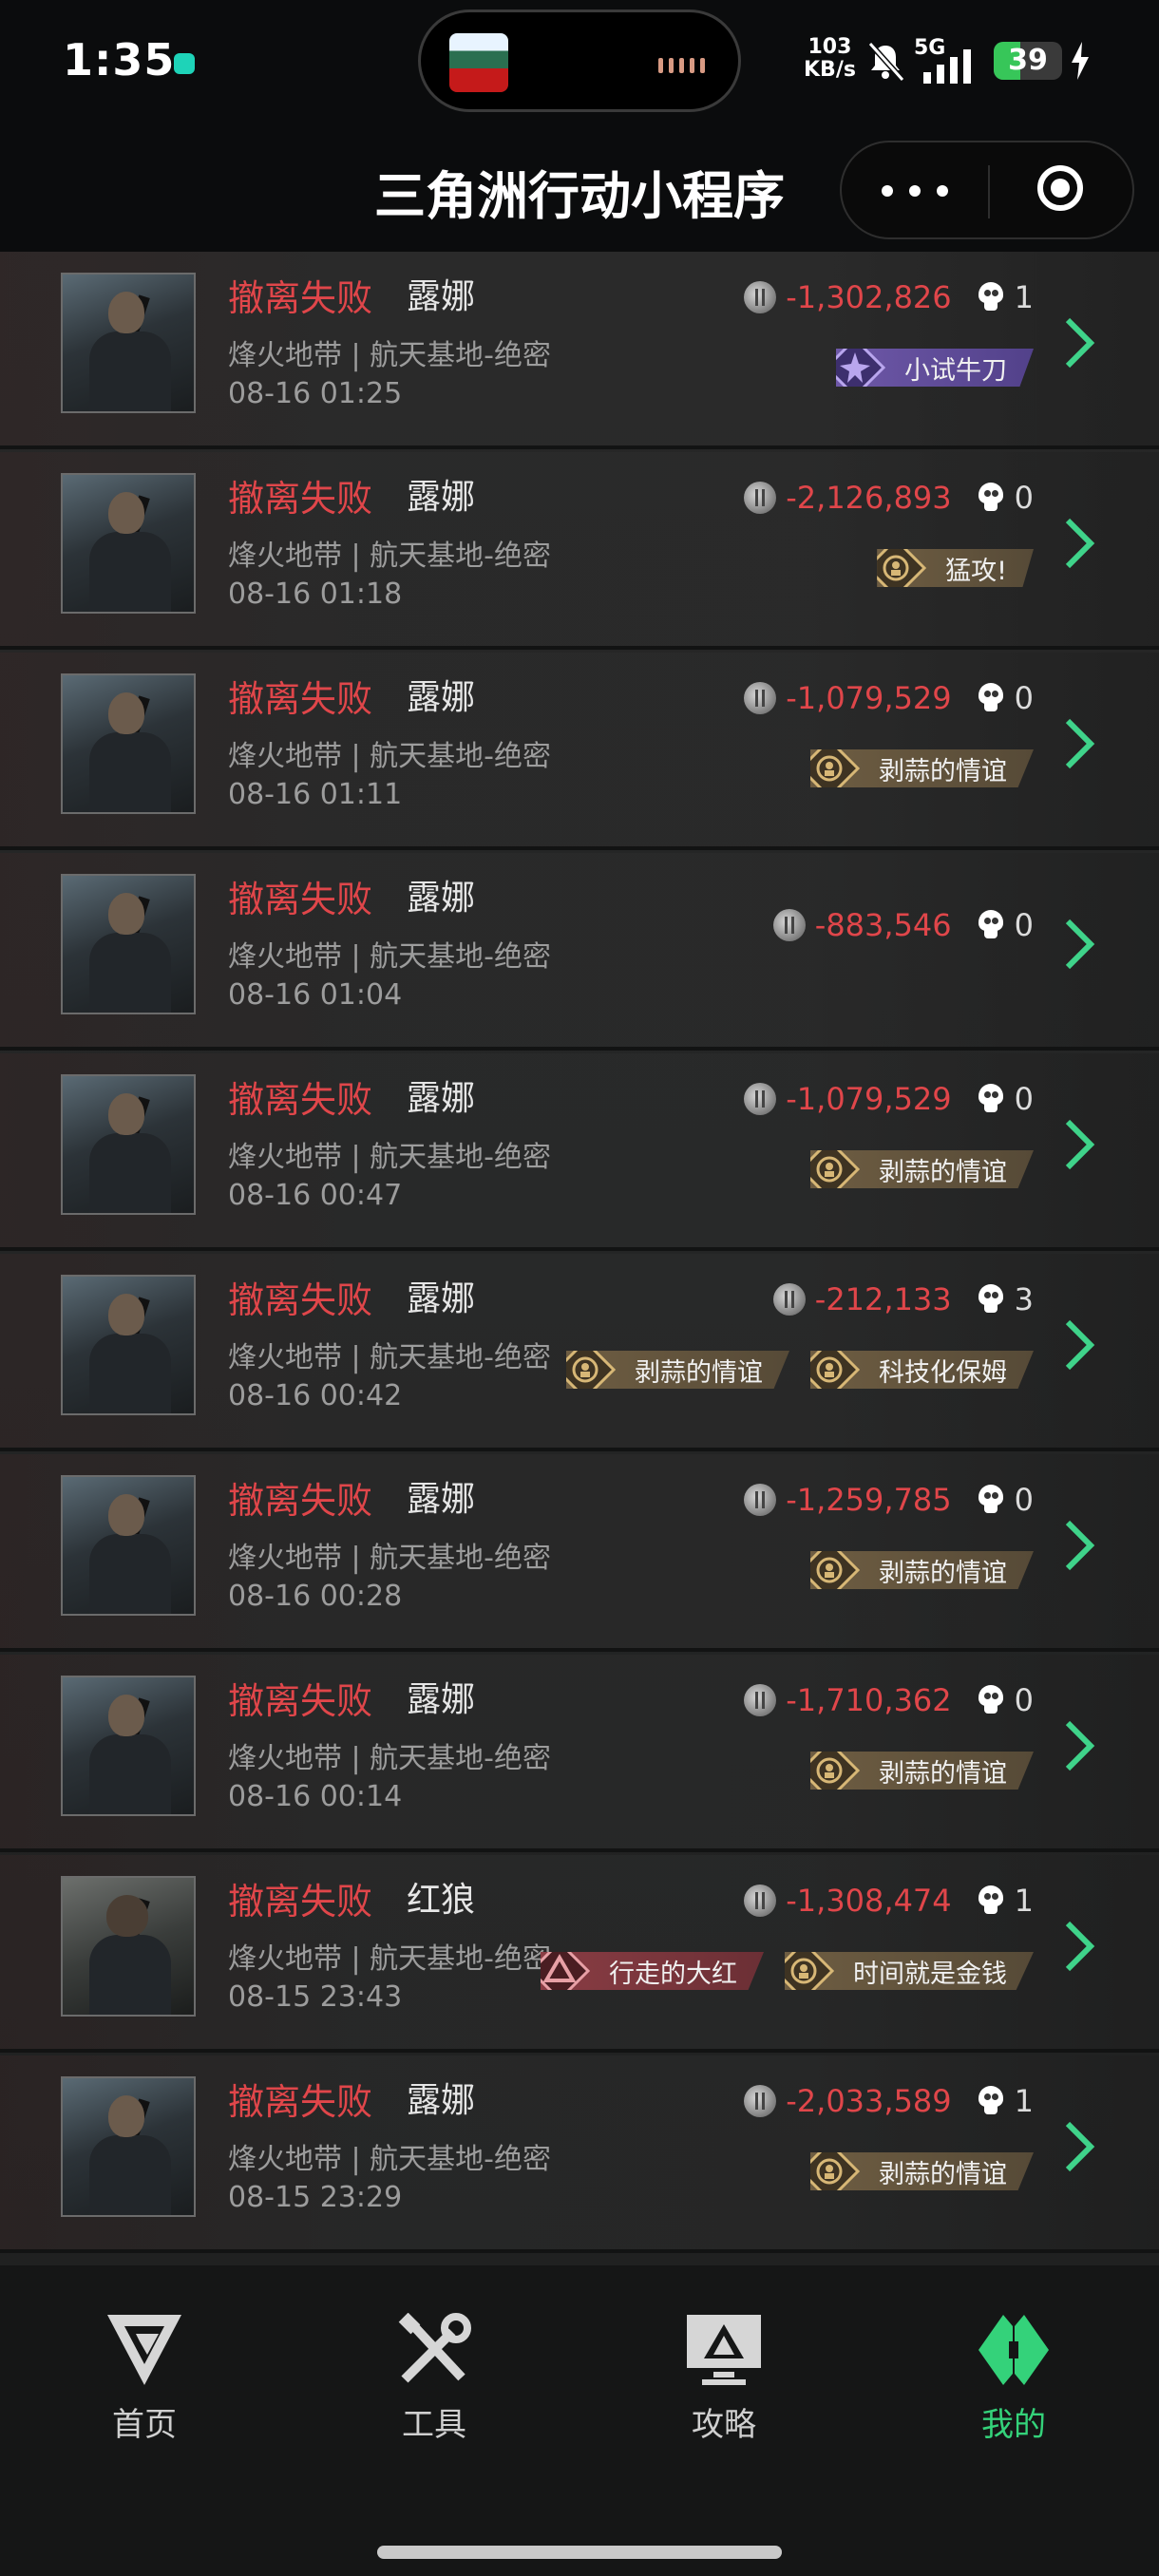 The image size is (1159, 2576). What do you see at coordinates (915, 189) in the screenshot?
I see `more-dots-icon` at bounding box center [915, 189].